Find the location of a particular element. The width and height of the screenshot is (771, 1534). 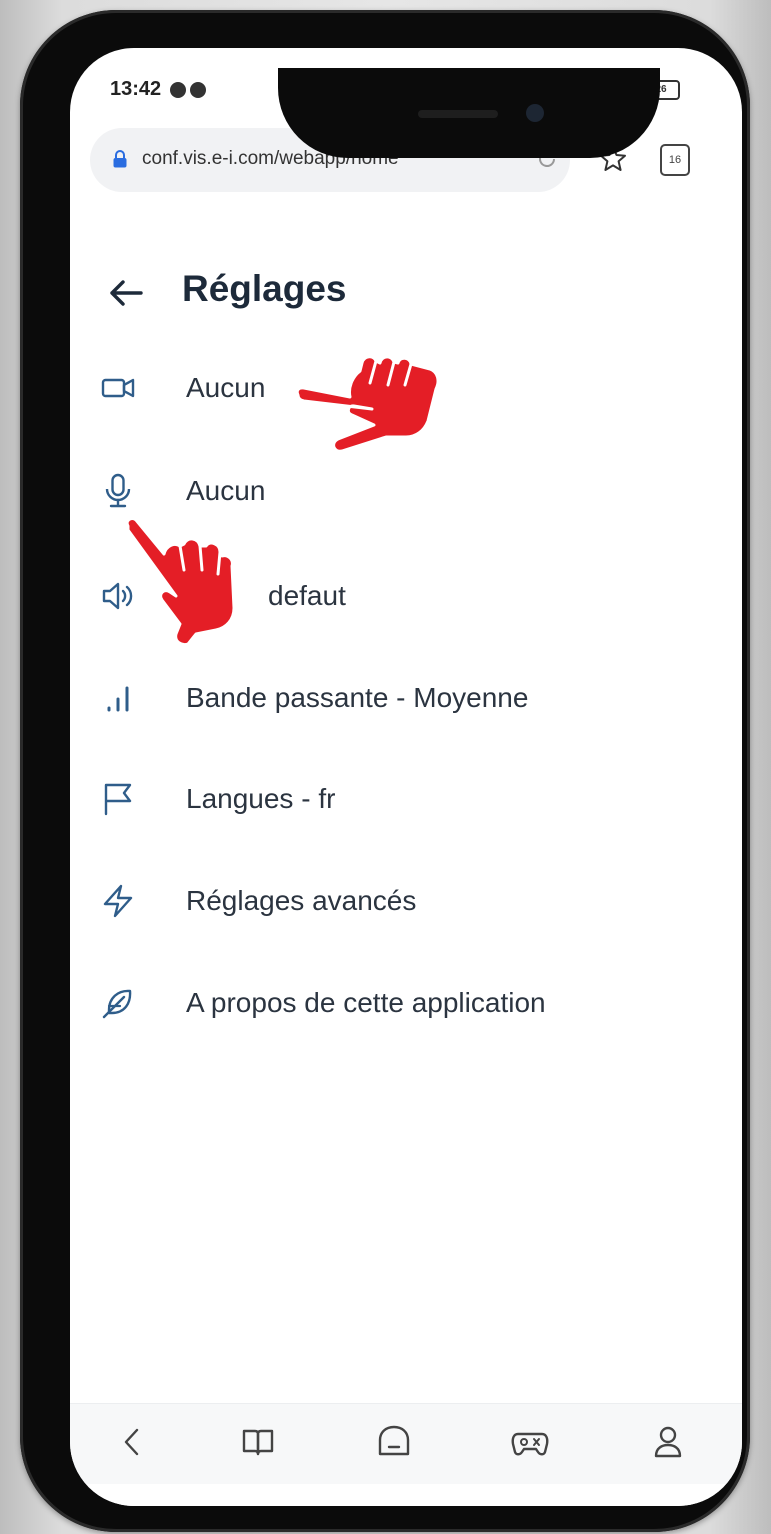

chevron-left-icon is located at coordinates (132, 1442).